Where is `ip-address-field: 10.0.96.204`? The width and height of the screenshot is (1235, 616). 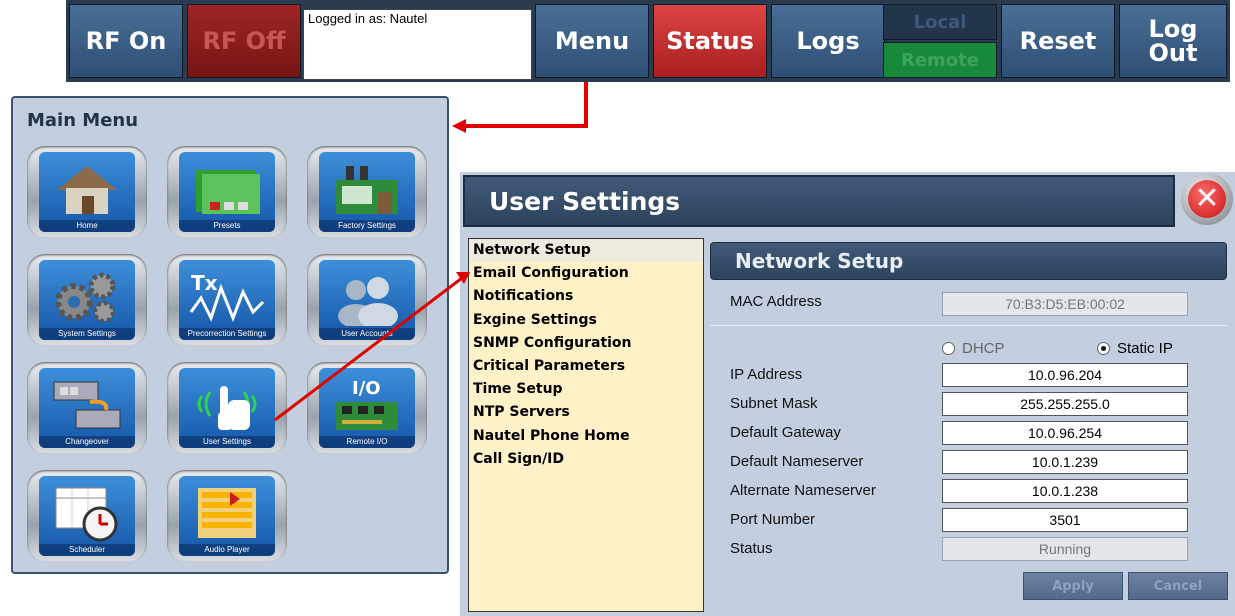 ip-address-field: 10.0.96.204 is located at coordinates (1065, 375).